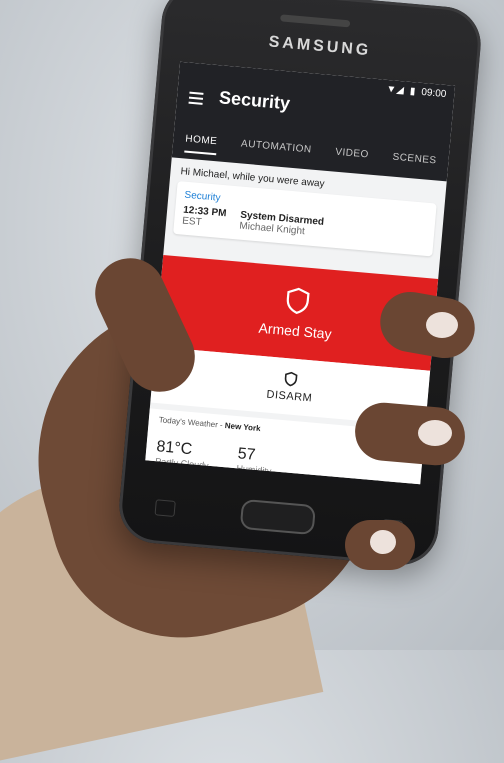 The image size is (504, 763). Describe the element at coordinates (192, 423) in the screenshot. I see `weather-heading-text: Today's Weather -` at that location.